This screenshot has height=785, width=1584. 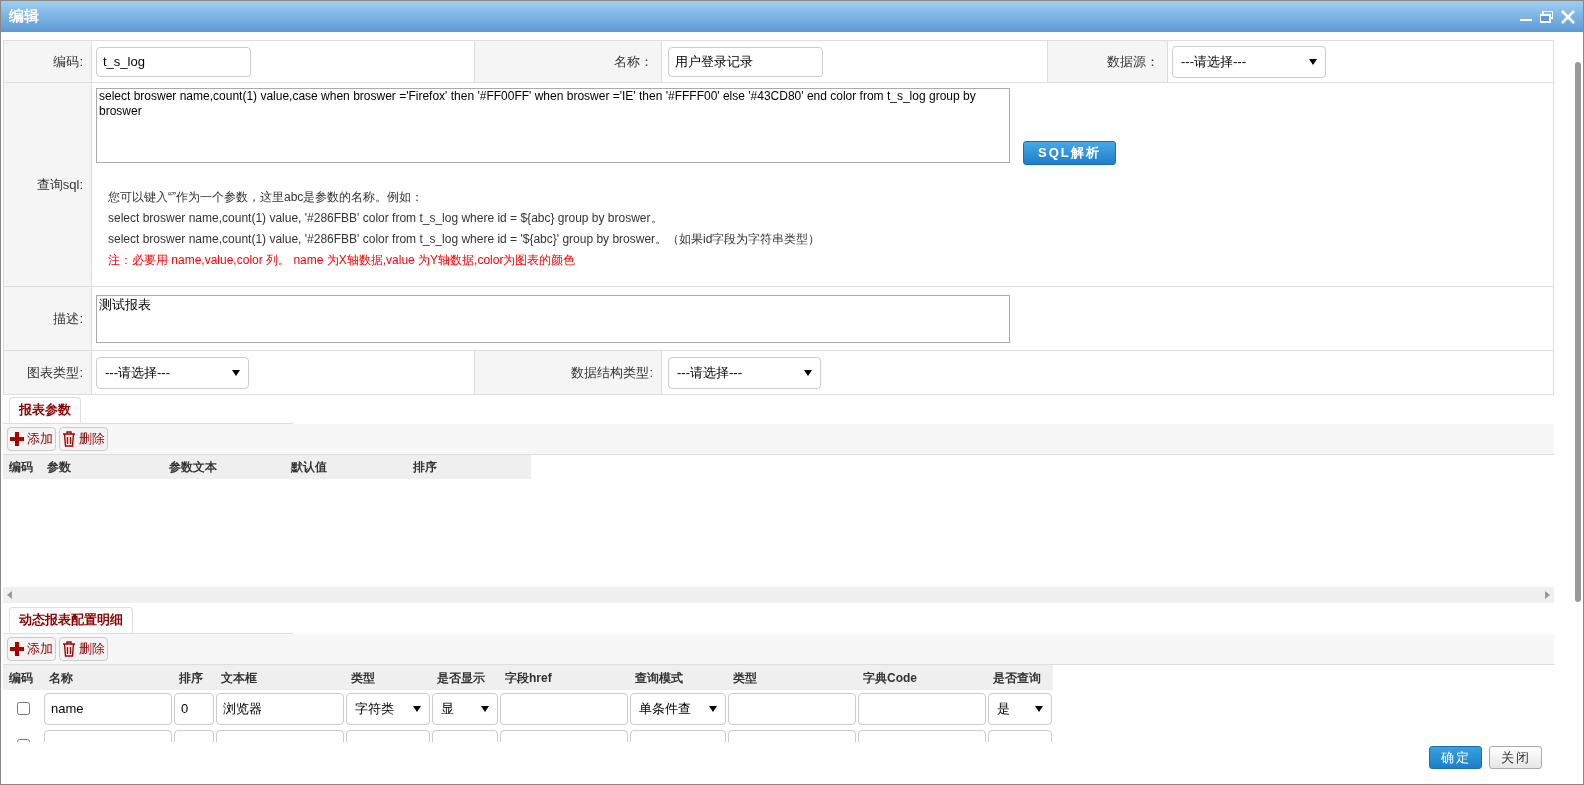 I want to click on cell-select: 单条件查, so click(x=678, y=708).